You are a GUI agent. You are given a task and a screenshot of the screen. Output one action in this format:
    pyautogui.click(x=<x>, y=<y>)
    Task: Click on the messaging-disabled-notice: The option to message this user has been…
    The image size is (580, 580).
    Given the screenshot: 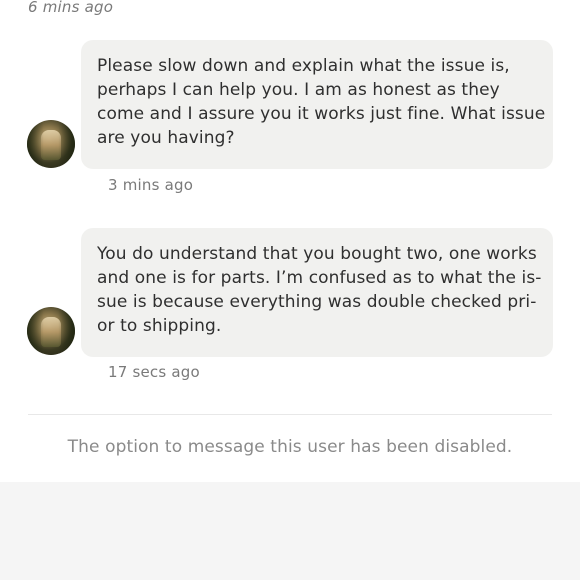 What is the action you would take?
    pyautogui.click(x=290, y=447)
    